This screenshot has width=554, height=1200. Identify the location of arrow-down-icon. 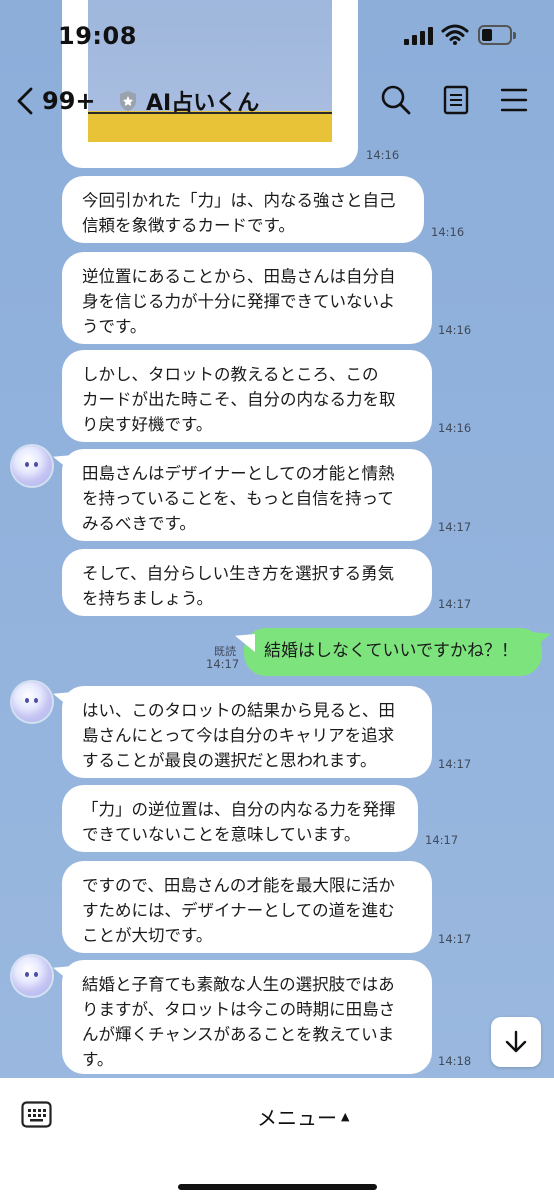
(516, 1041).